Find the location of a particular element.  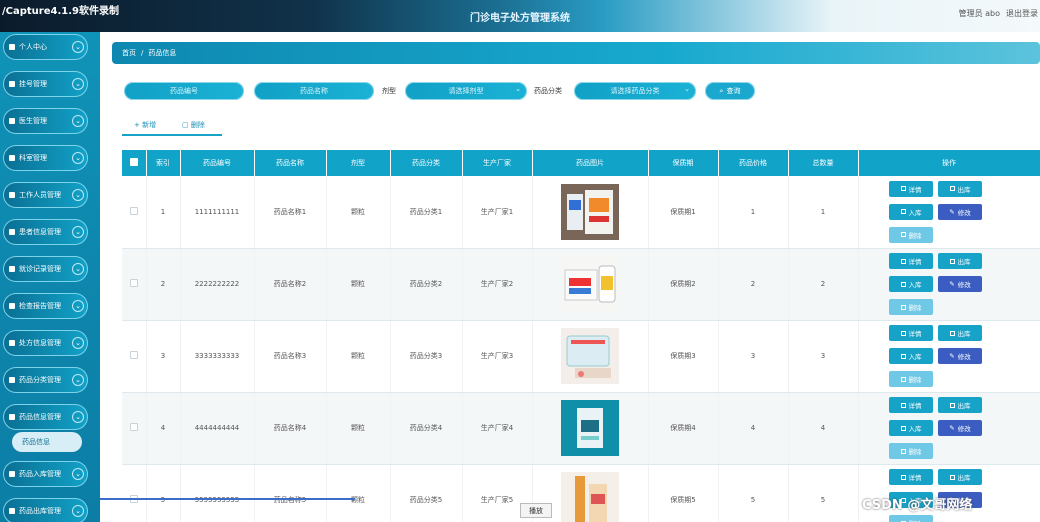

cell-maker: 生产厂家4 is located at coordinates (497, 428).